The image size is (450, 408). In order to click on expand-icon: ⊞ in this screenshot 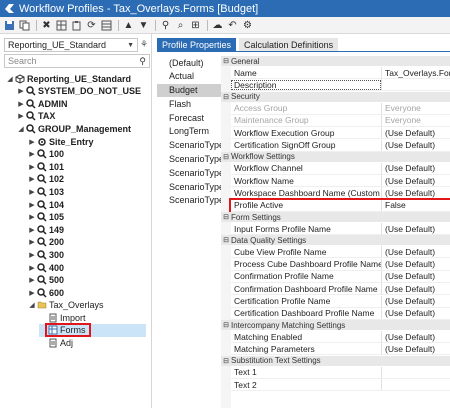, I will do `click(195, 25)`.